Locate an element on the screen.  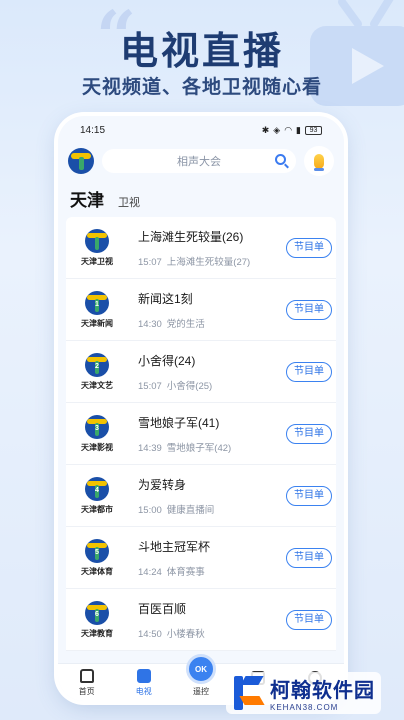
channel-logo-label: 天津教育 is located at coordinates (97, 633).